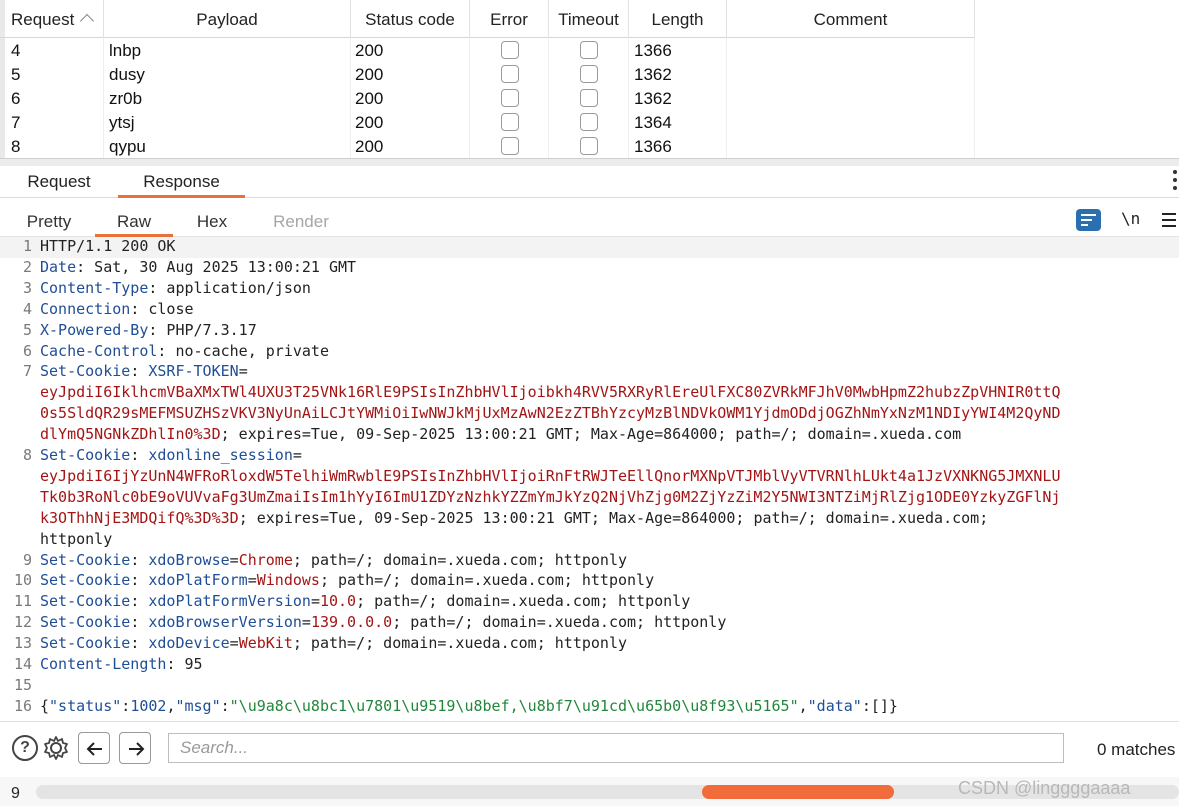 This screenshot has width=1179, height=806. What do you see at coordinates (52, 122) in the screenshot?
I see `cell-request: 7` at bounding box center [52, 122].